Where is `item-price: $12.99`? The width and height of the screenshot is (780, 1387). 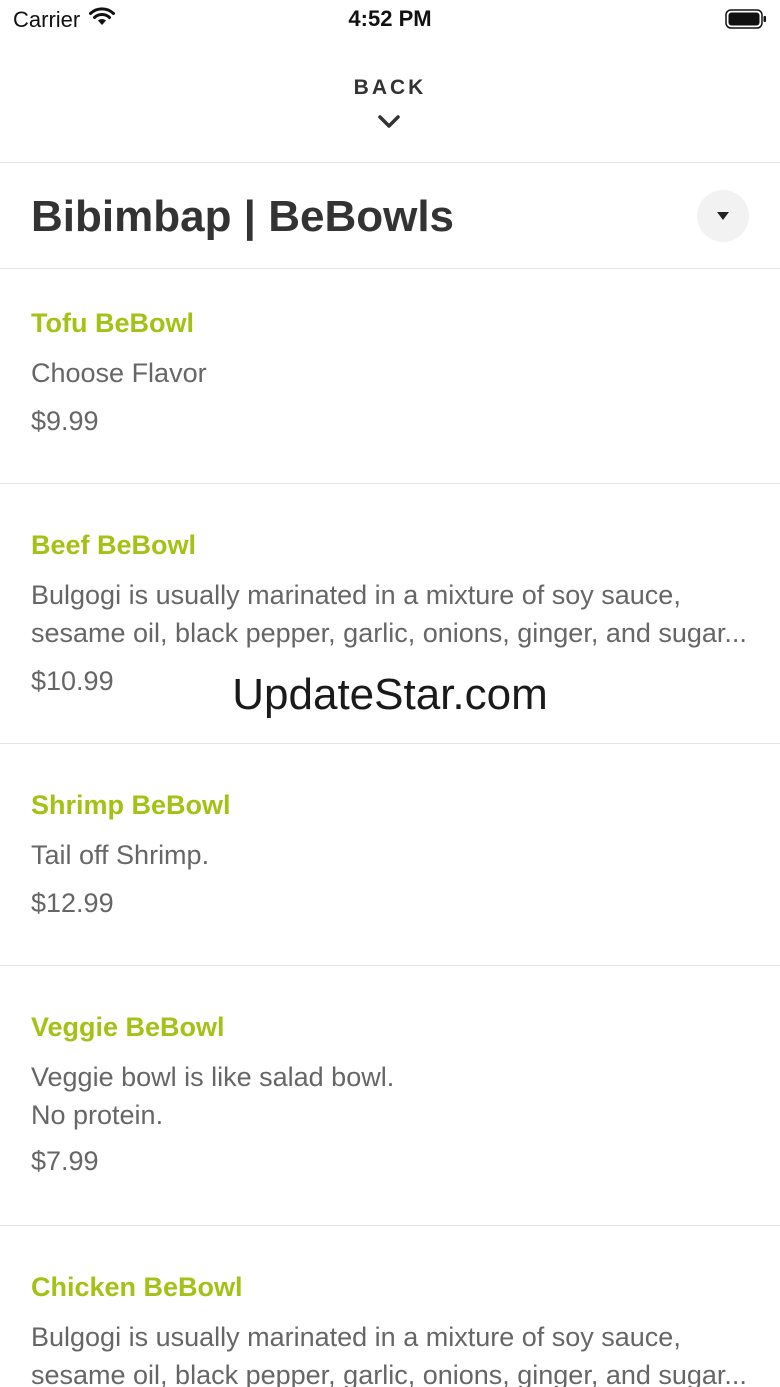
item-price: $12.99 is located at coordinates (72, 903).